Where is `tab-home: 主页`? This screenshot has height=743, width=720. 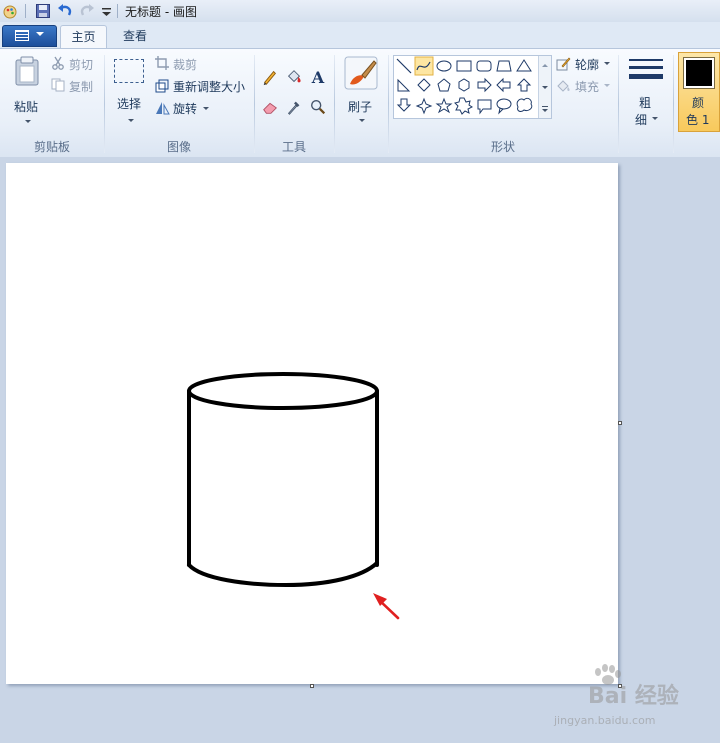
tab-home: 主页 is located at coordinates (83, 37).